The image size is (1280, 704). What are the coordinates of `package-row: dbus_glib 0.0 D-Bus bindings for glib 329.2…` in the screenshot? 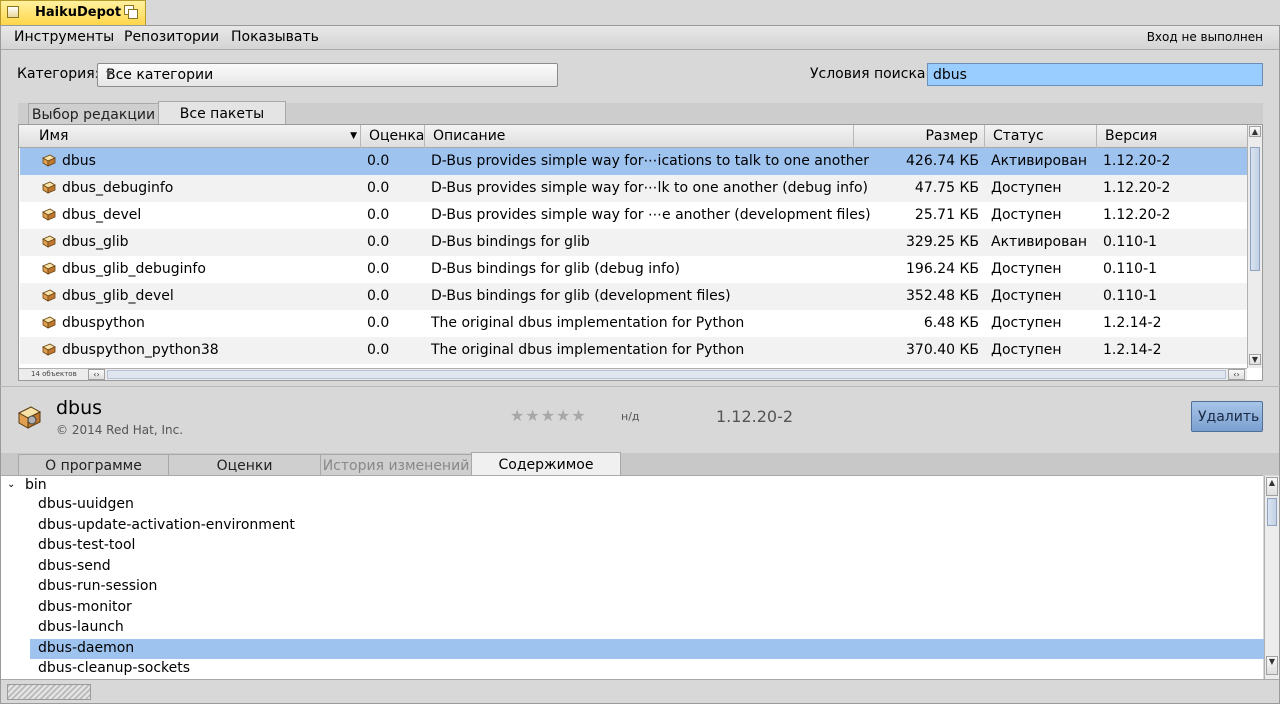 It's located at (633, 242).